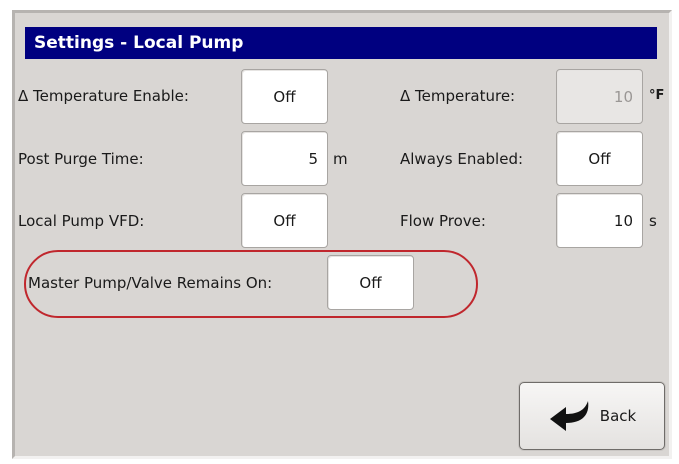  Describe the element at coordinates (599, 220) in the screenshot. I see `flow-prove-input: 10` at that location.